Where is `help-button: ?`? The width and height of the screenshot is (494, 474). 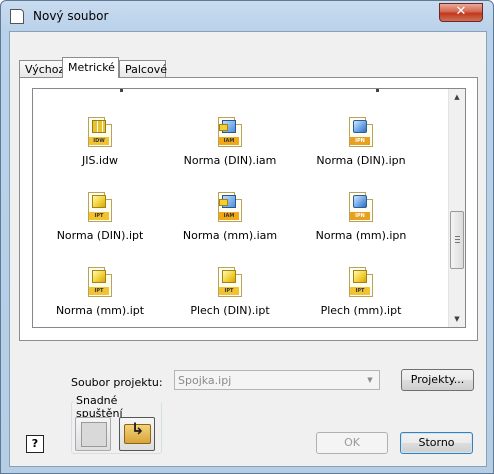 help-button: ? is located at coordinates (35, 444).